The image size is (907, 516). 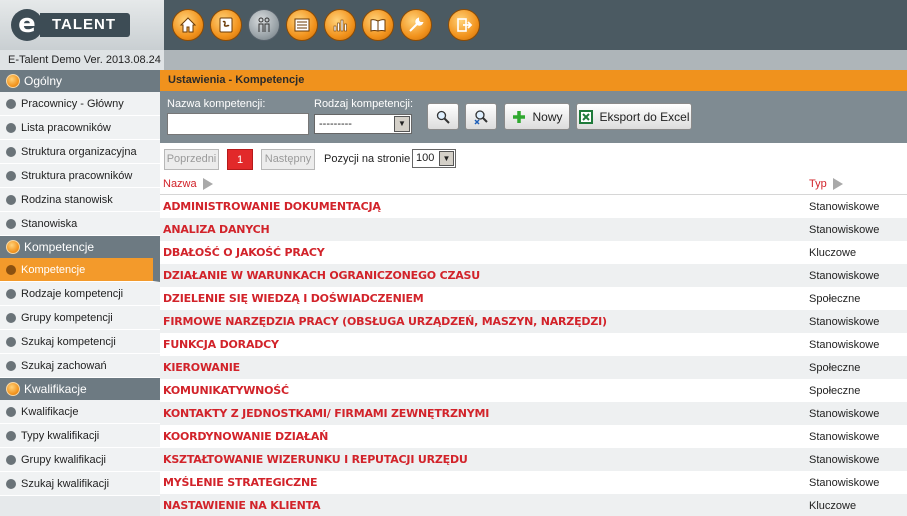 What do you see at coordinates (80, 460) in the screenshot?
I see `sidebar-item-grupy-kwalifikacji: Grupy kwalifikacji` at bounding box center [80, 460].